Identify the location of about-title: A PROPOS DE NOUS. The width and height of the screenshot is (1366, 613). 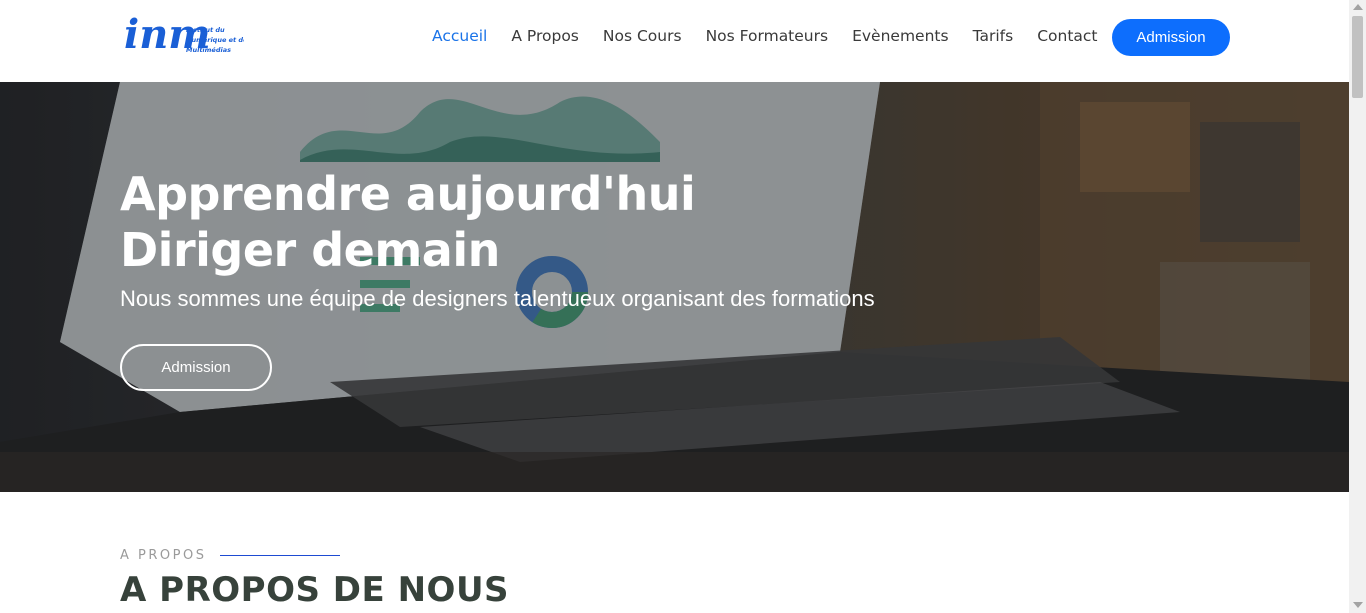
(315, 590).